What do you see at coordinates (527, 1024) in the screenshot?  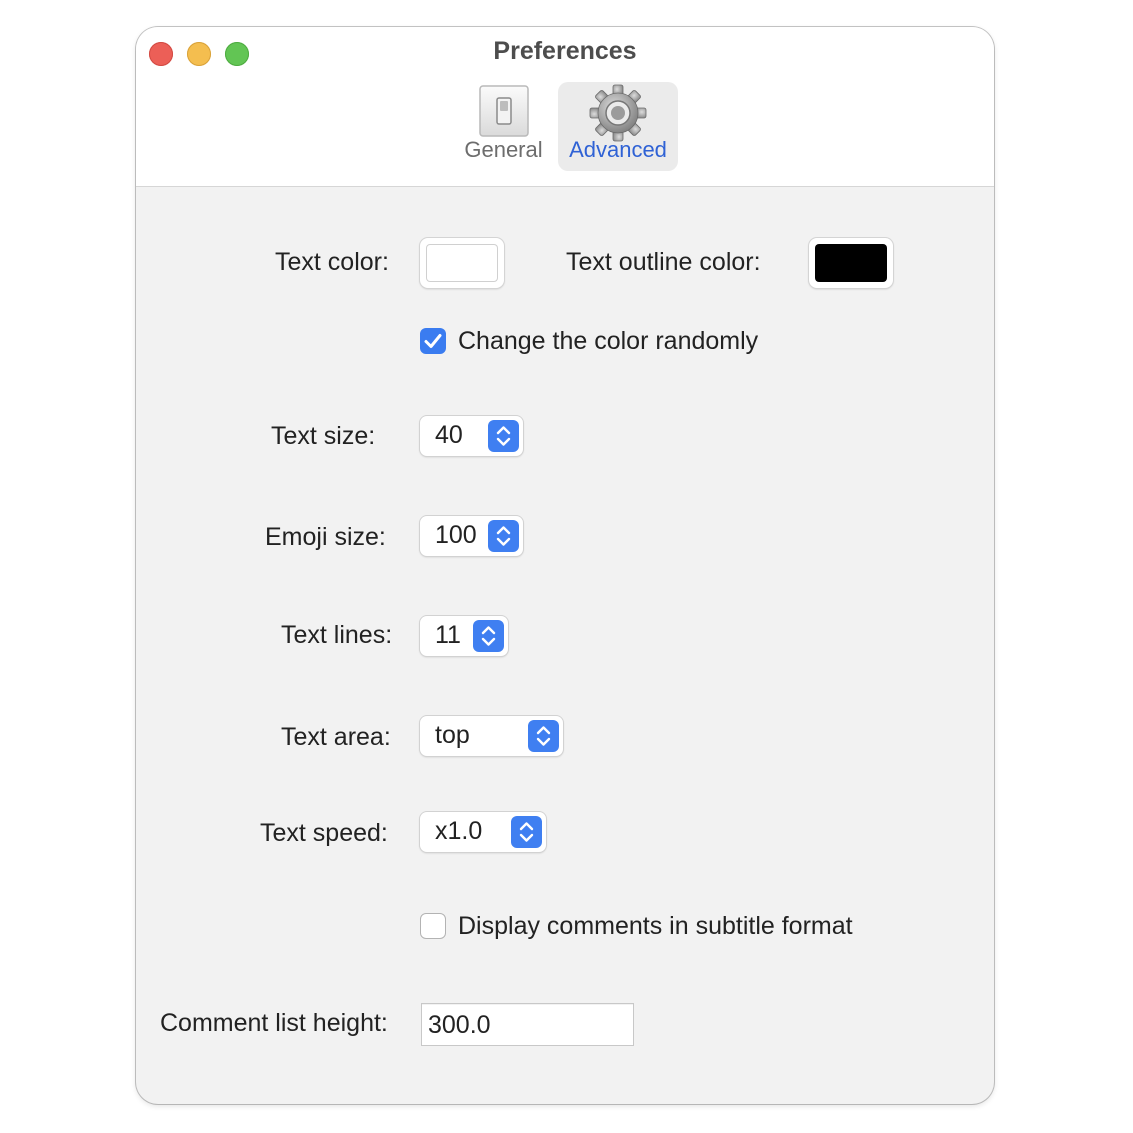 I see `comment-list-height-field: 300.0` at bounding box center [527, 1024].